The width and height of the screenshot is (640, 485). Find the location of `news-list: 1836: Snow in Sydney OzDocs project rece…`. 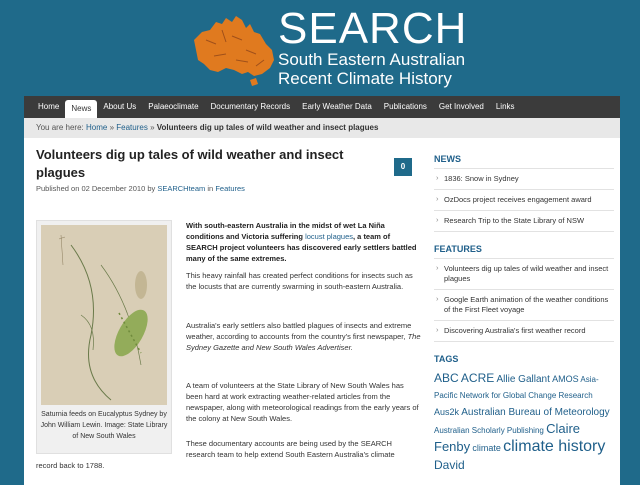

news-list: 1836: Snow in Sydney OzDocs project rece… is located at coordinates (524, 200).